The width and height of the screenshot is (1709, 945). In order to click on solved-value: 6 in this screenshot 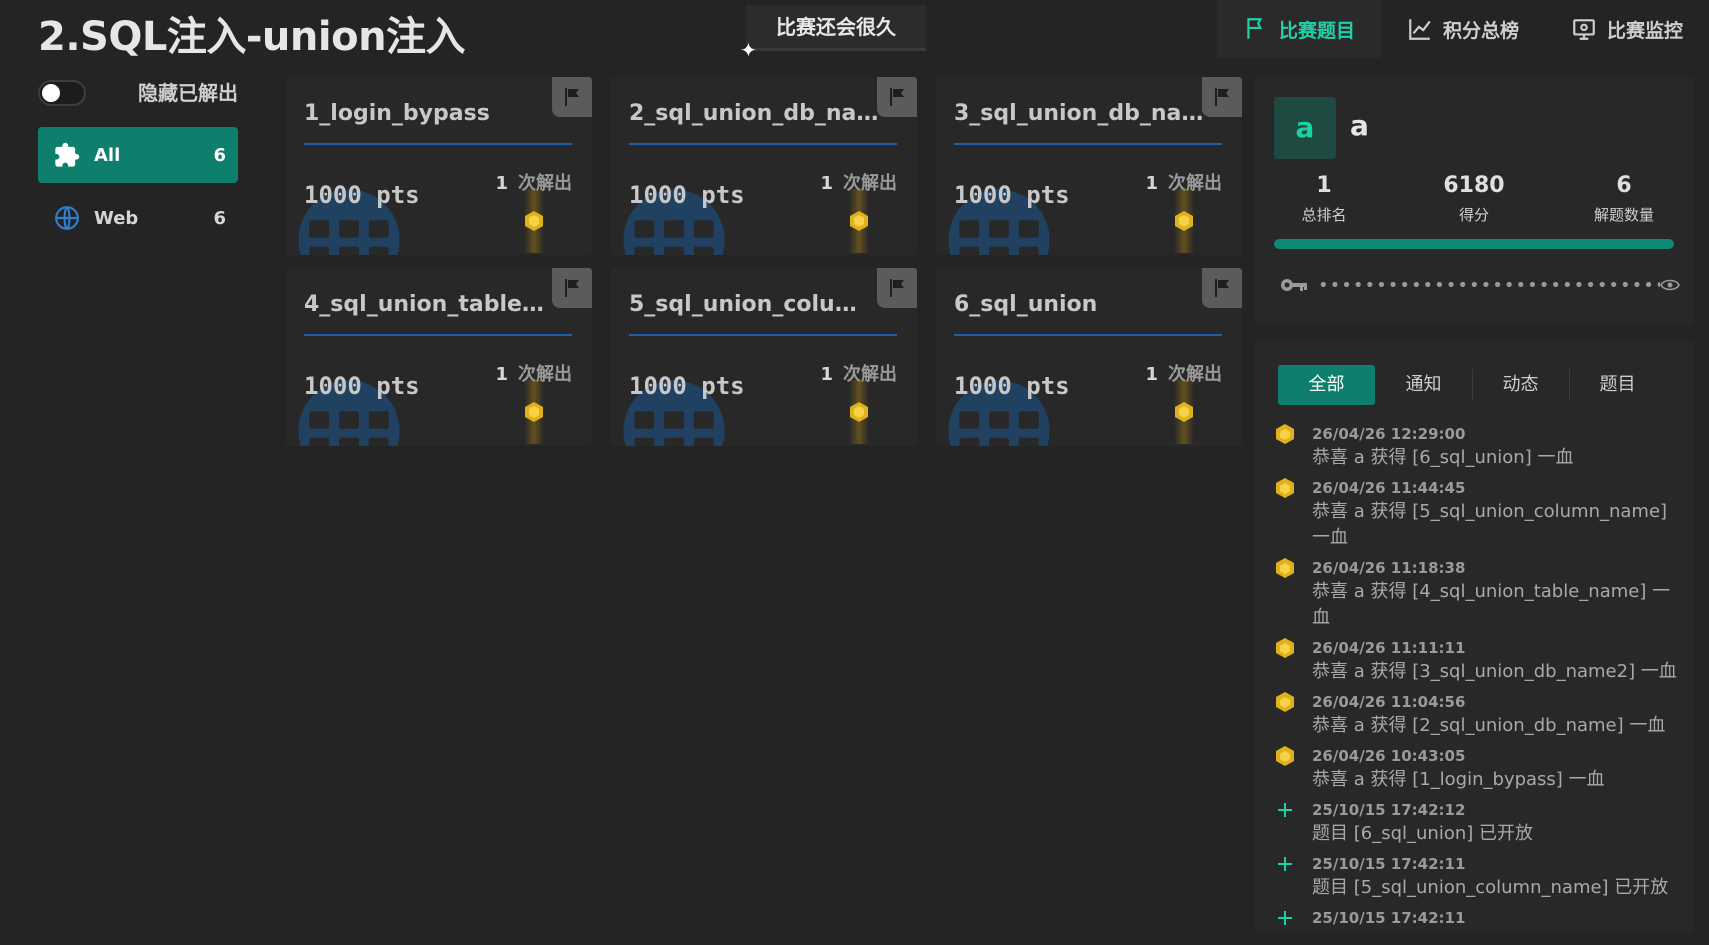, I will do `click(1624, 185)`.